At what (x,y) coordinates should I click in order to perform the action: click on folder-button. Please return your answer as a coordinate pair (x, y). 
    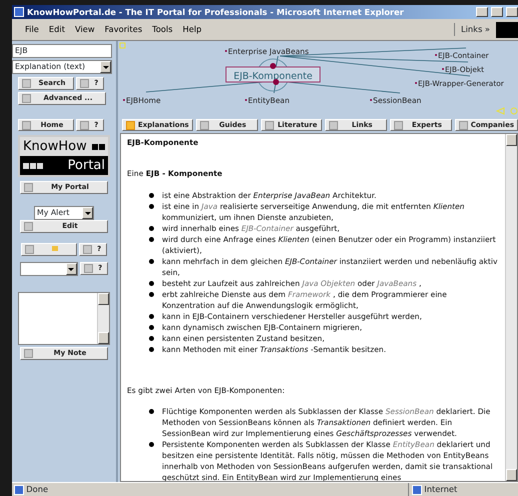
    Looking at the image, I should click on (48, 249).